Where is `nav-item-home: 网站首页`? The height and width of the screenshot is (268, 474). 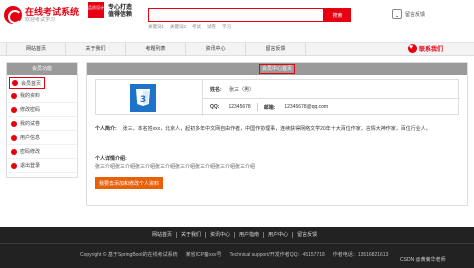 nav-item-home: 网站首页 is located at coordinates (36, 49).